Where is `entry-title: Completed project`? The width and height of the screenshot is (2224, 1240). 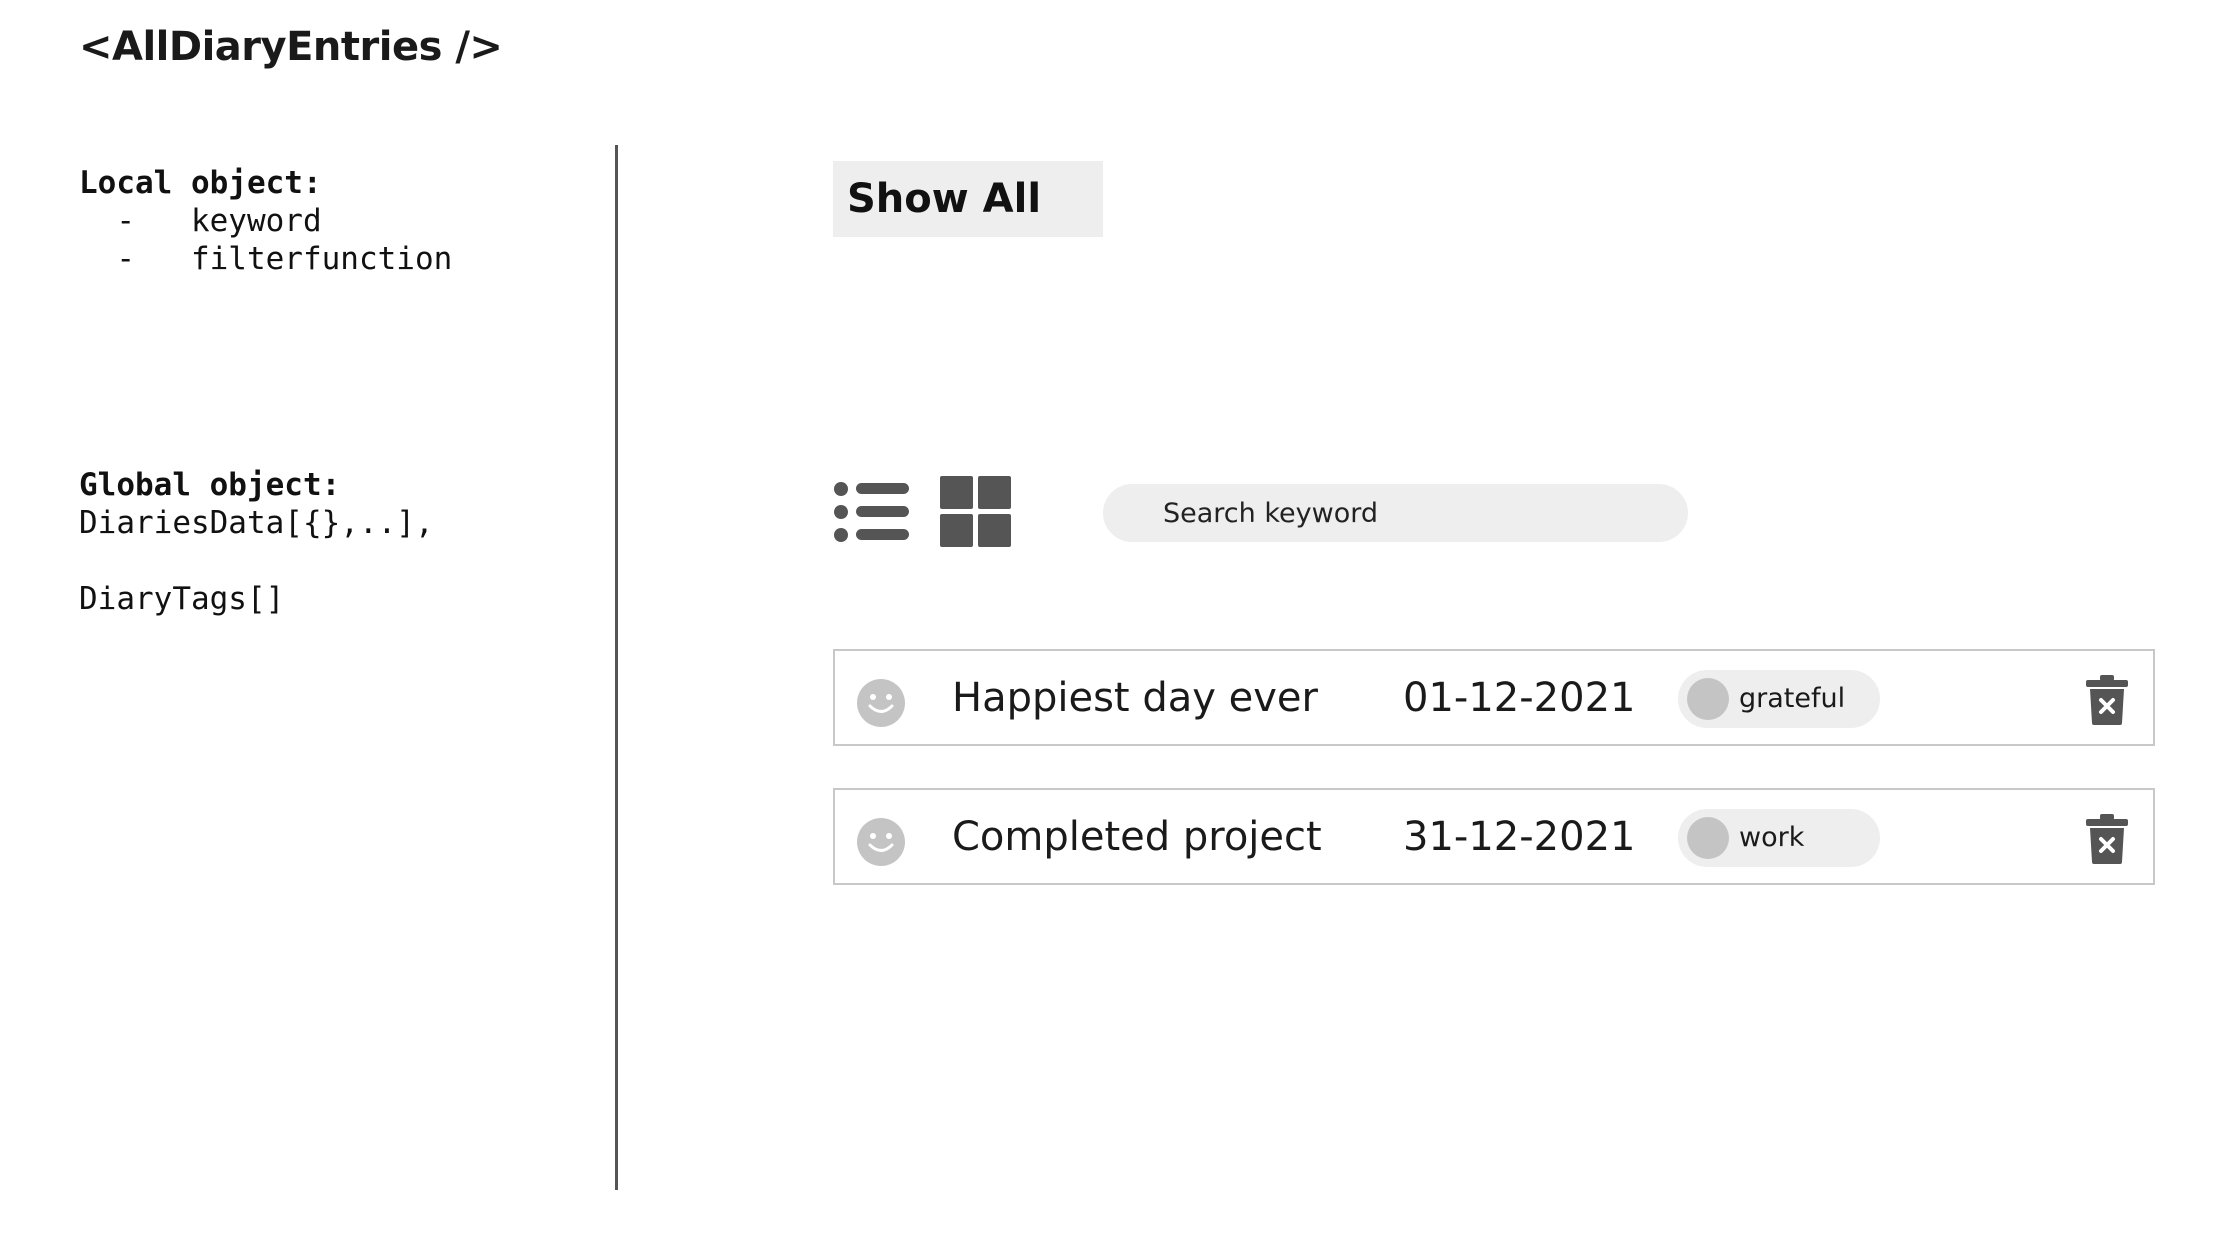
entry-title: Completed project is located at coordinates (1137, 837).